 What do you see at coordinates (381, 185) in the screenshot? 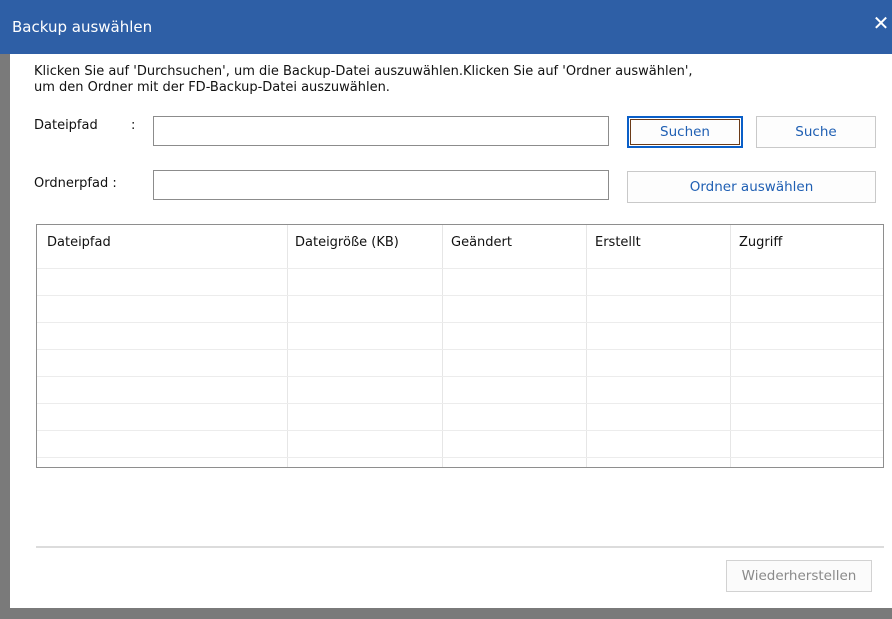
I see `folder-path-input` at bounding box center [381, 185].